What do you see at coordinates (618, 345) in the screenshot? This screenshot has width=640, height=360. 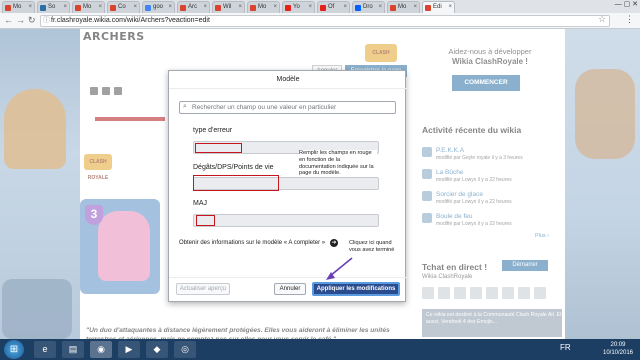 I see `clock-time: 20:09` at bounding box center [618, 345].